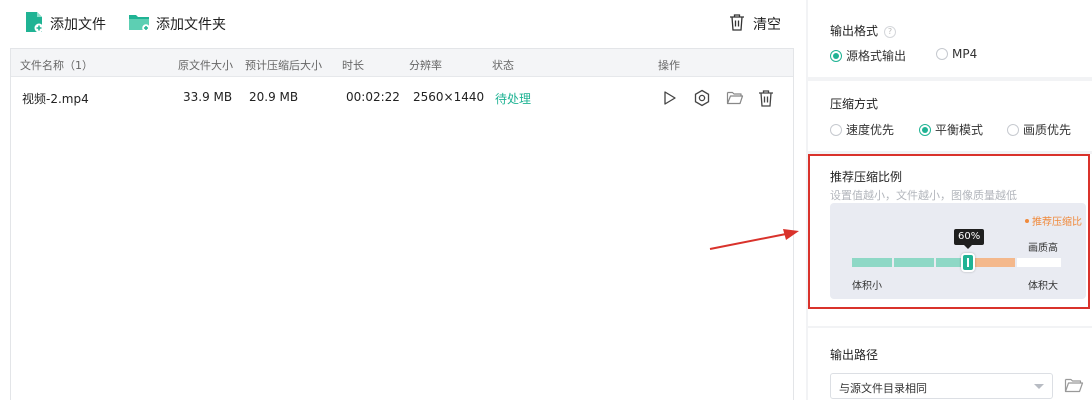  Describe the element at coordinates (854, 355) in the screenshot. I see `output-path-title: 输出路径` at that location.